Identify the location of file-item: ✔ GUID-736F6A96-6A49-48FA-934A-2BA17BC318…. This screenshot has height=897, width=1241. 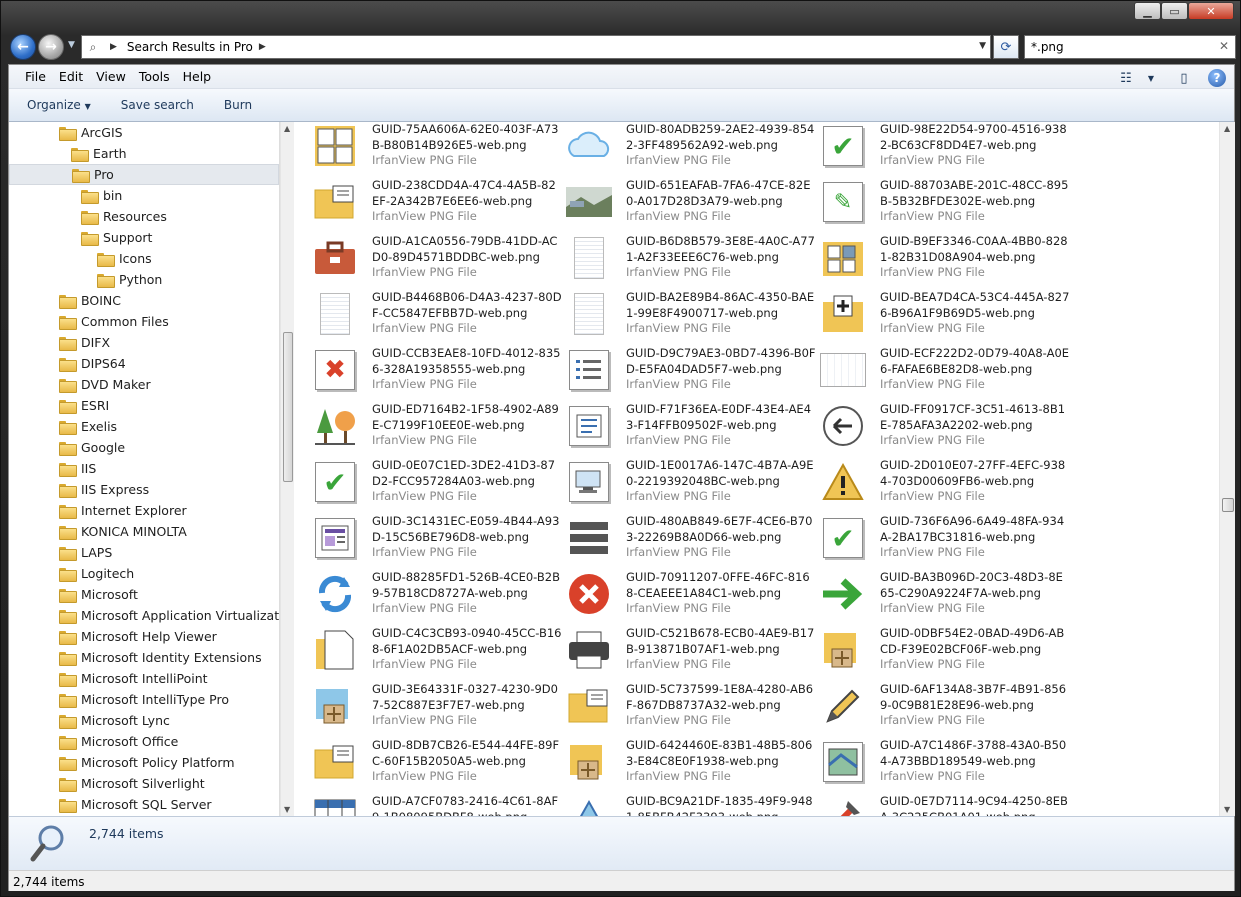
(938, 538).